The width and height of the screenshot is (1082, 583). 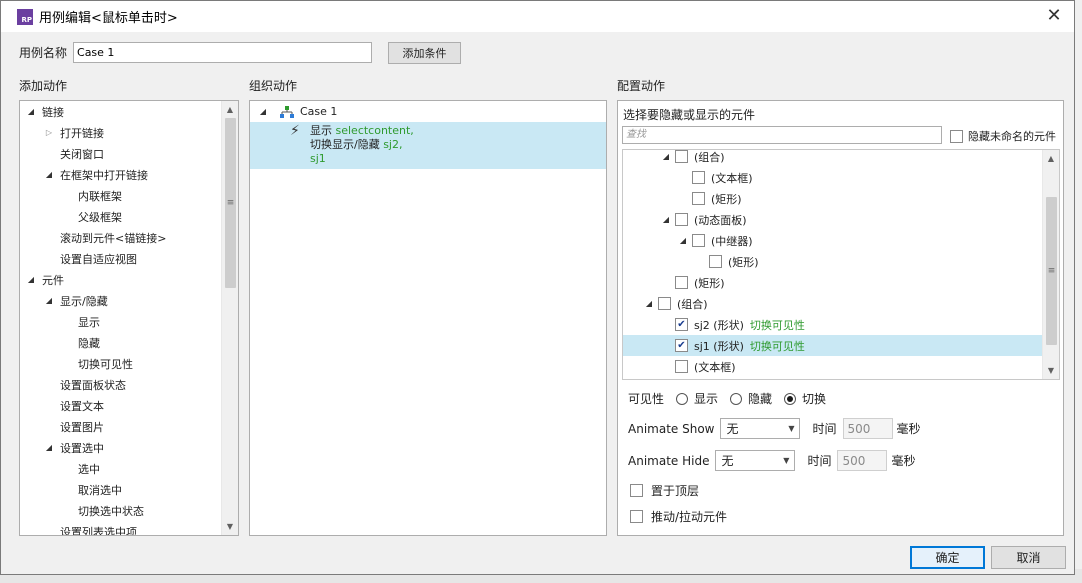 I want to click on add-action-item: 内联框架, so click(x=129, y=195).